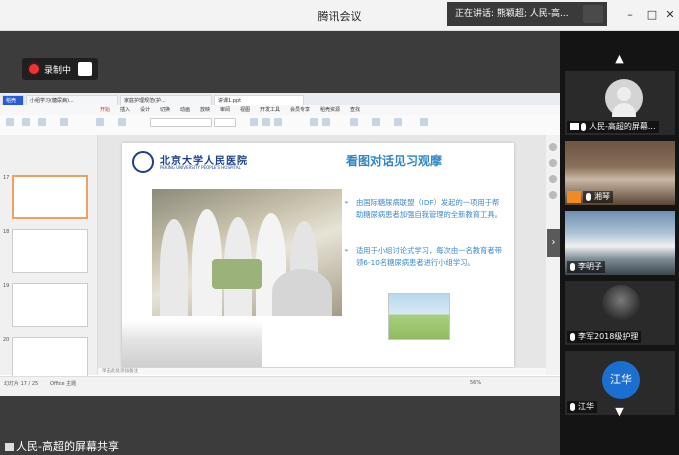  Describe the element at coordinates (225, 109) in the screenshot. I see `menu-item: 审阅` at that location.